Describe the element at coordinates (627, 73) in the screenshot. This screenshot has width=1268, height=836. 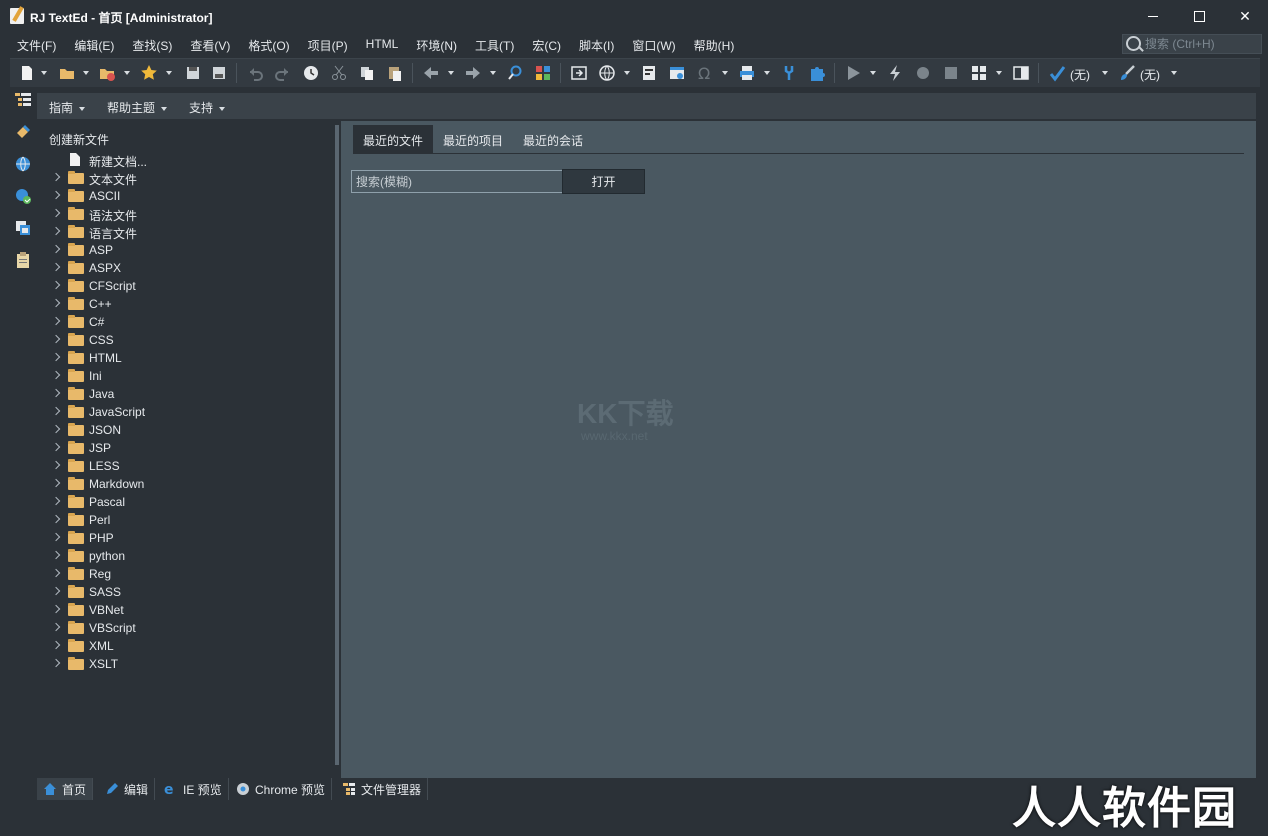
I see `browser-dropdown-icon` at that location.